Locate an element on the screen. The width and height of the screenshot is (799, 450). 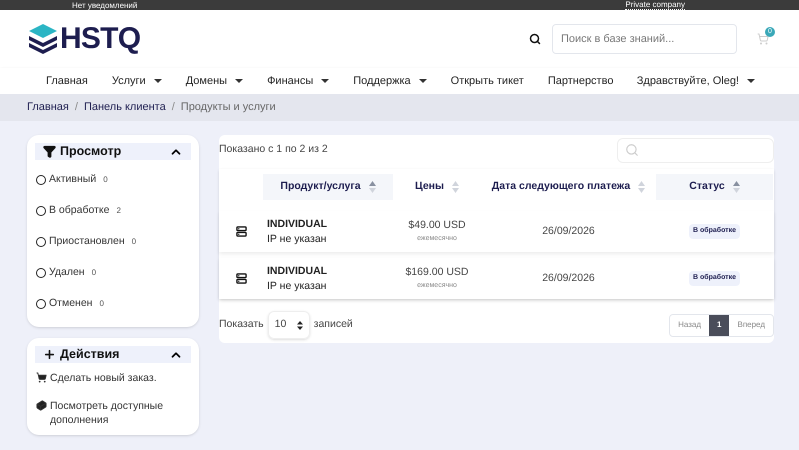
filter-option: В обработке 2 is located at coordinates (117, 210).